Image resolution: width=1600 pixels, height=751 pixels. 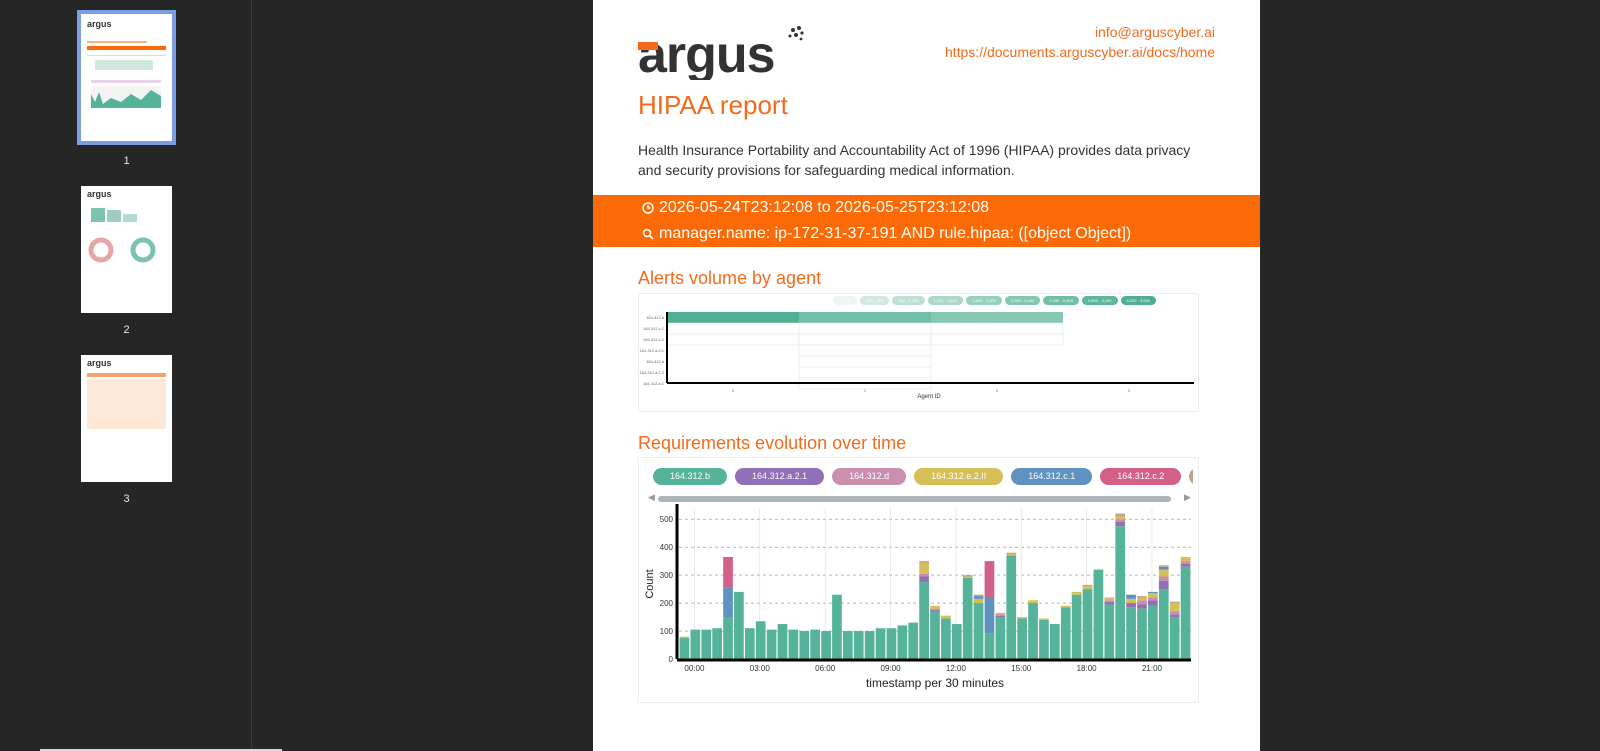 What do you see at coordinates (1080, 32) in the screenshot?
I see `contact-email: info@arguscyber.ai` at bounding box center [1080, 32].